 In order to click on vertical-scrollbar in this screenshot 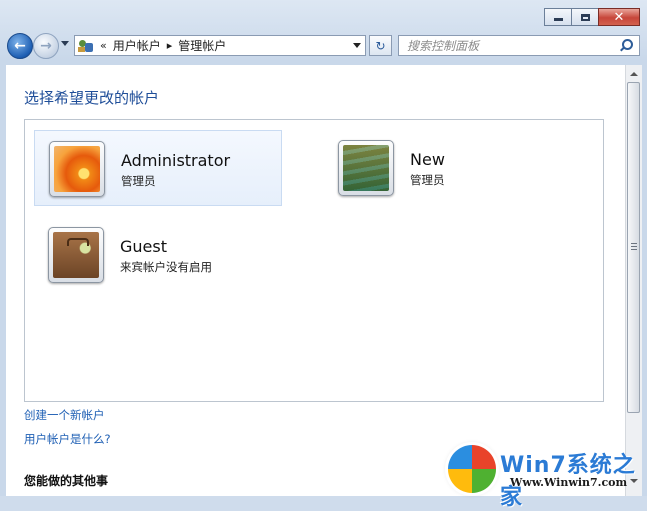, I will do `click(633, 280)`.